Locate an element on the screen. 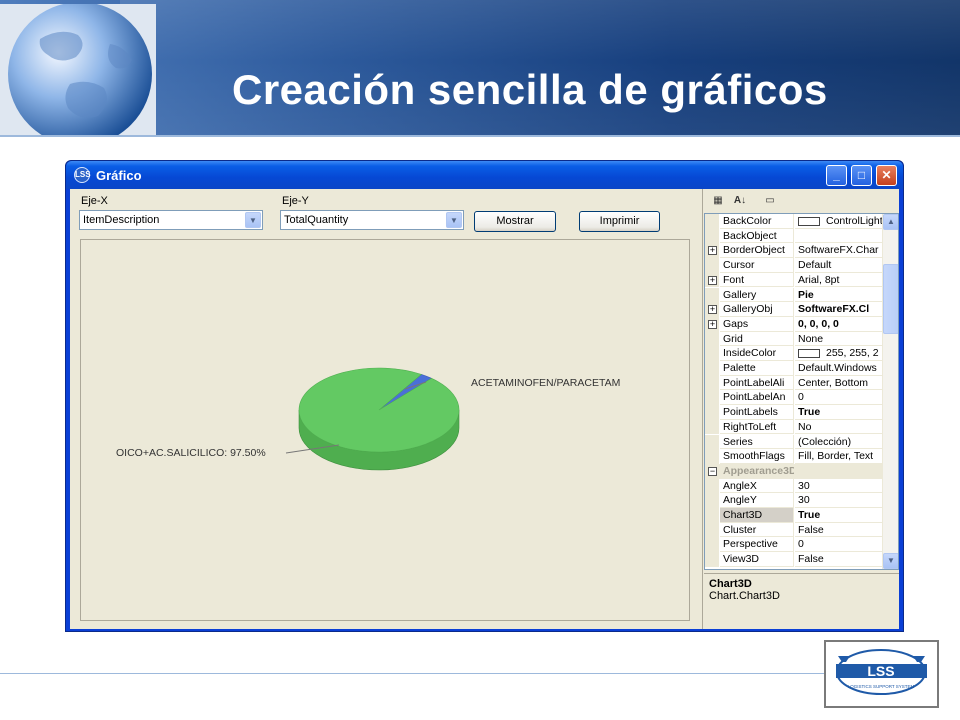 The width and height of the screenshot is (960, 720). property-value: Arial, 8pt is located at coordinates (840, 280).